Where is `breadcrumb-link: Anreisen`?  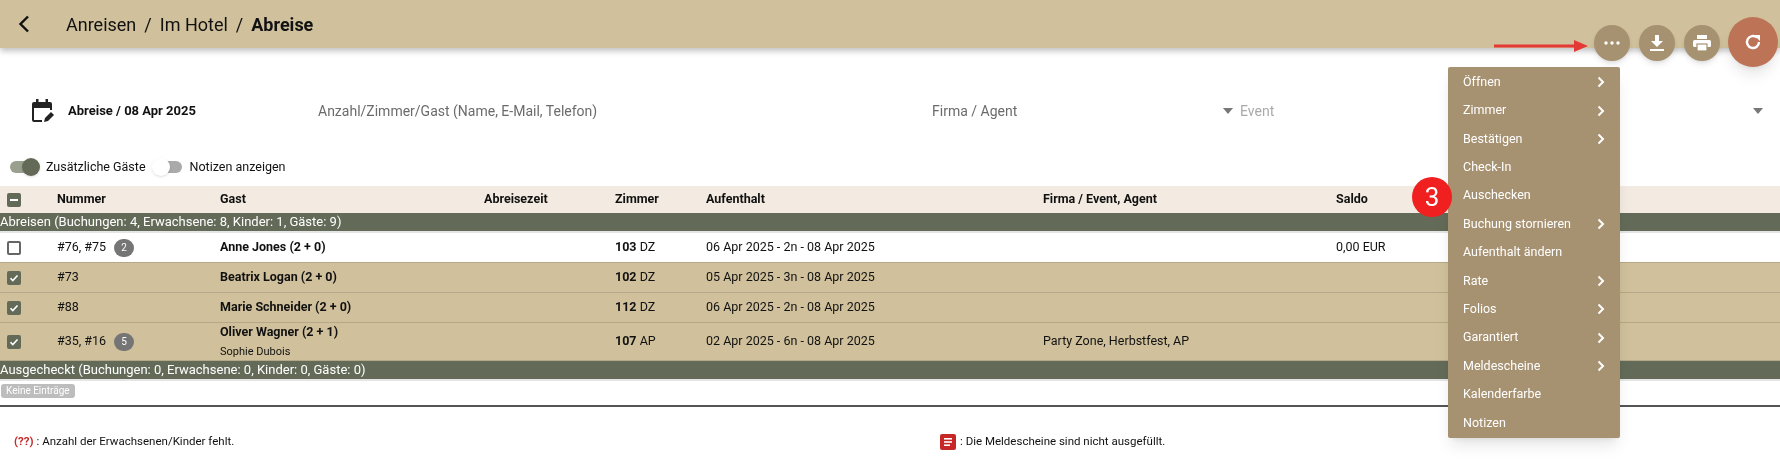 breadcrumb-link: Anreisen is located at coordinates (101, 24).